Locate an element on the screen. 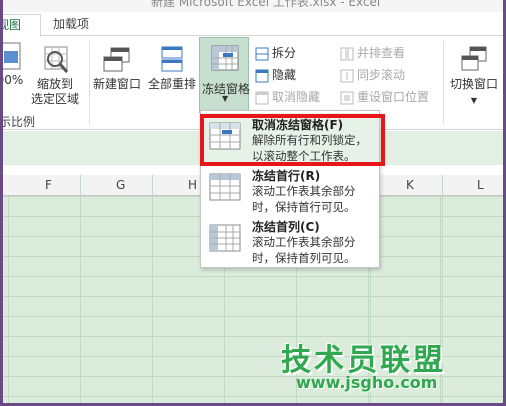  freeze-first-column-desc: 滚动工作表其余部分时，保持首列可见。 is located at coordinates (304, 250).